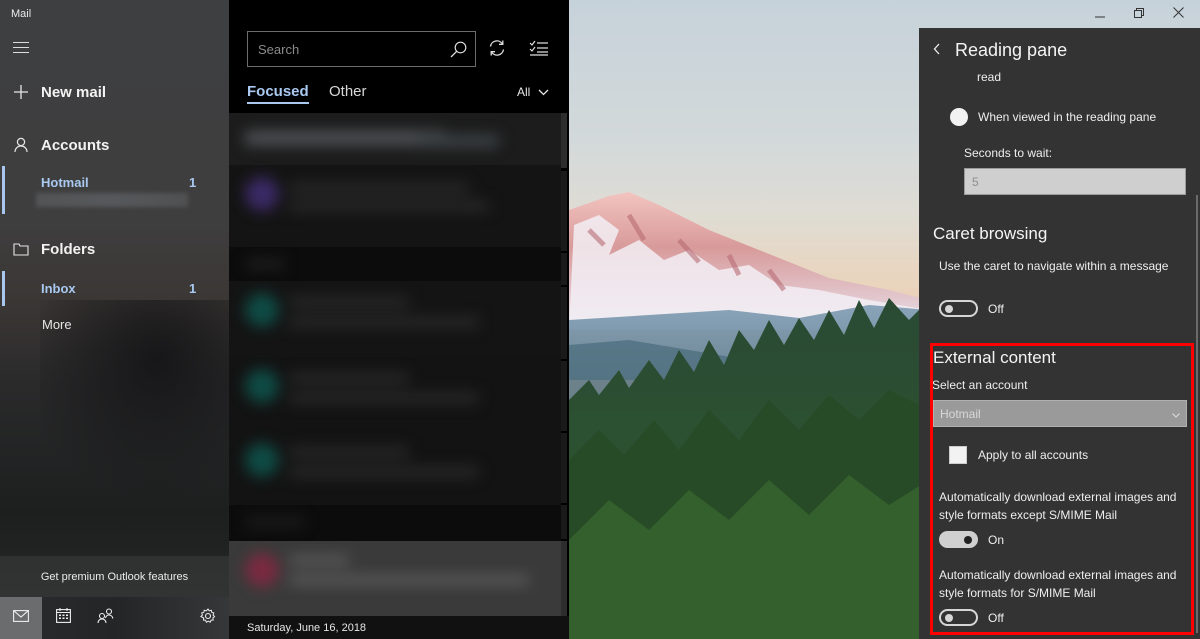  I want to click on settings-gear-icon, so click(208, 618).